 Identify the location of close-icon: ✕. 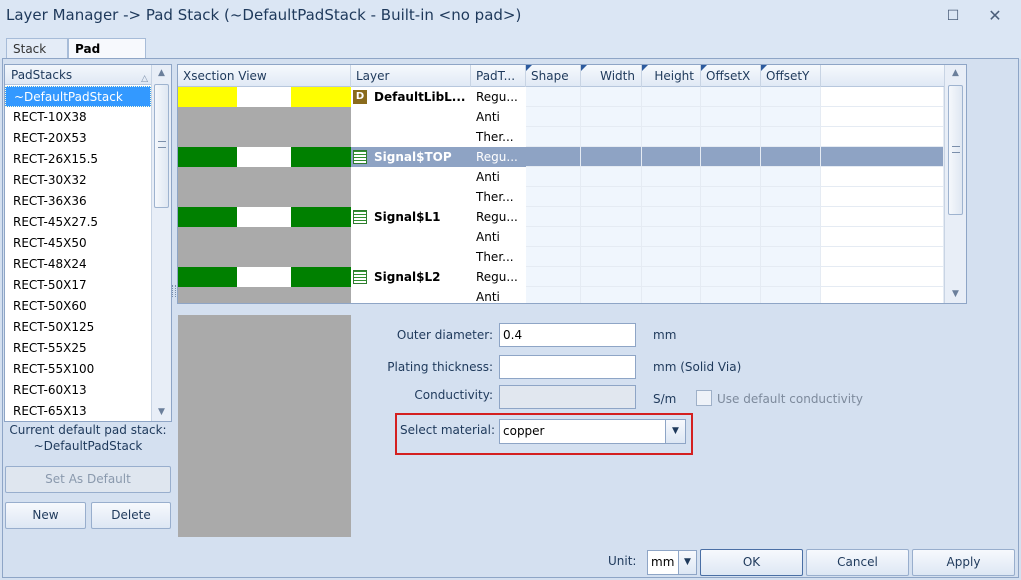
(995, 16).